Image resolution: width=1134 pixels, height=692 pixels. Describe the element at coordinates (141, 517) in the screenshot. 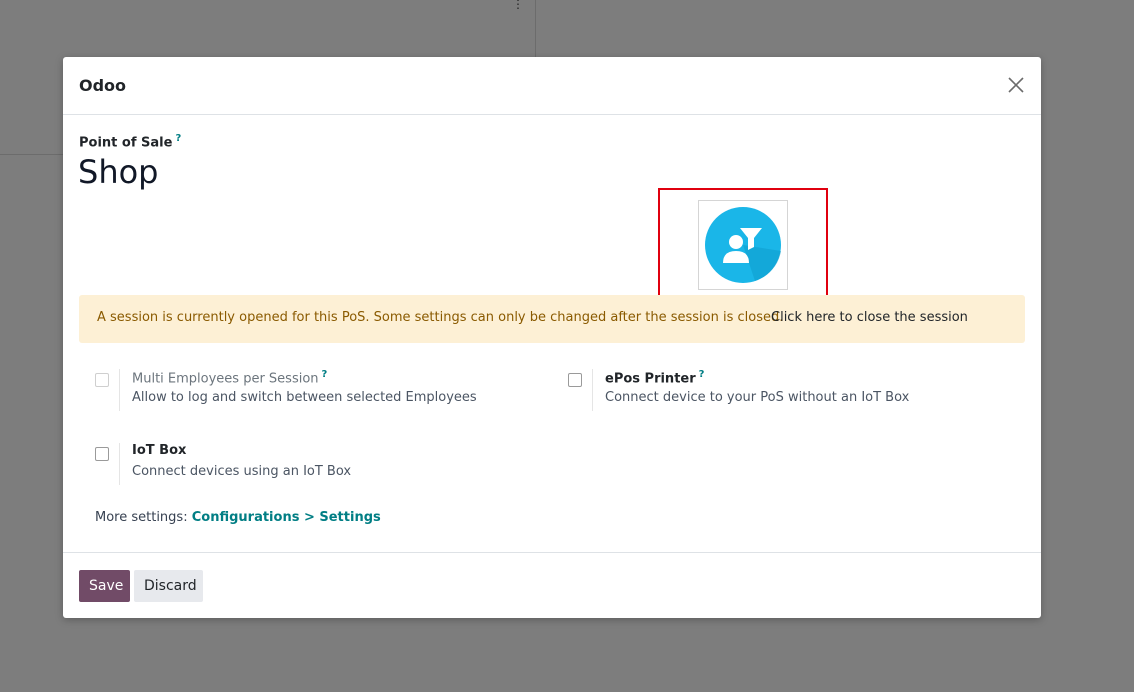

I see `more-settings-label: More settings:` at that location.